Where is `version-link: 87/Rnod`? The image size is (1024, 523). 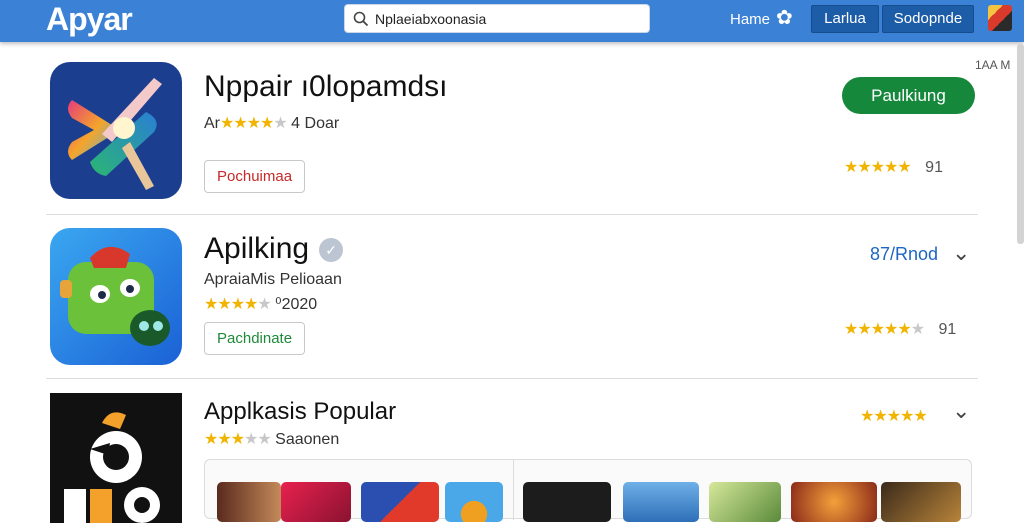
version-link: 87/Rnod is located at coordinates (904, 254).